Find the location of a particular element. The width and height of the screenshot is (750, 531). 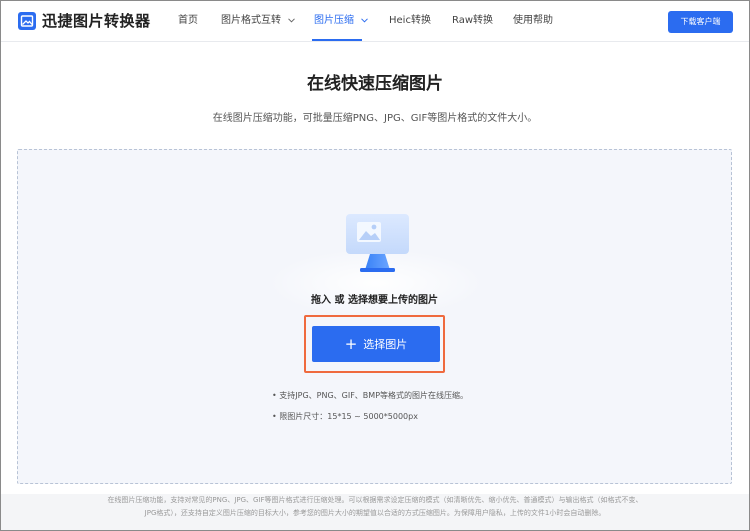

nav-item-label: 图片格式互转 is located at coordinates (251, 20).